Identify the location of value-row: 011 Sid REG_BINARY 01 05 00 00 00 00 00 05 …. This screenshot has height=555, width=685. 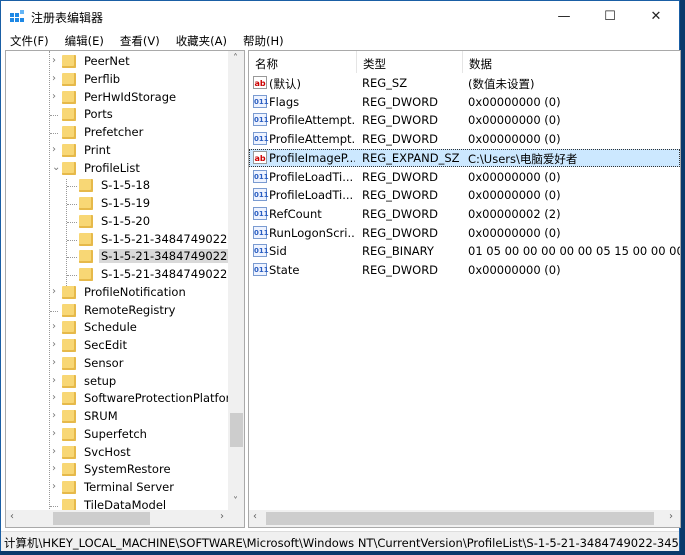
(464, 251).